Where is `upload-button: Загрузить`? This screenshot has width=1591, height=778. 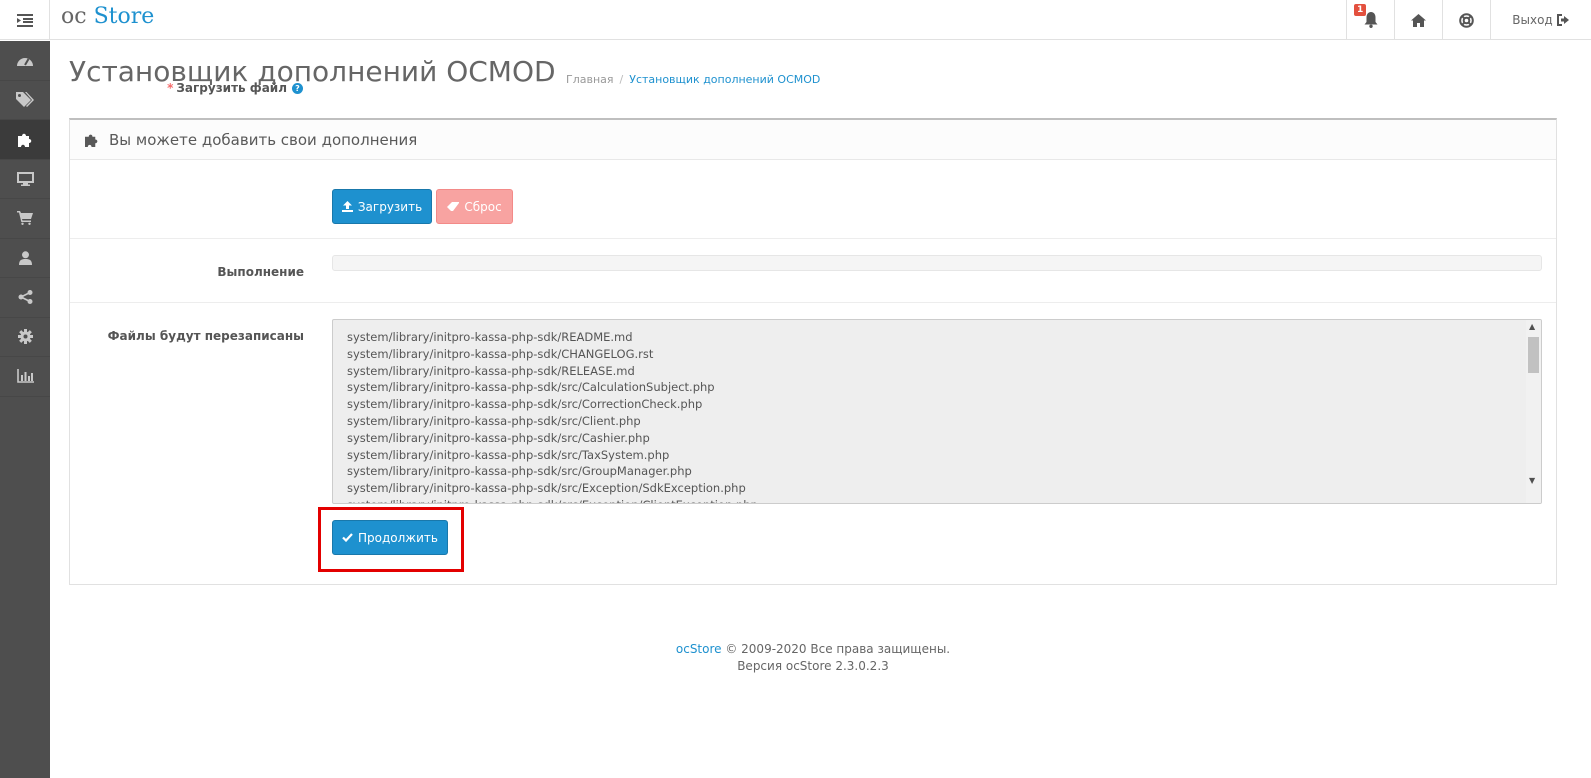 upload-button: Загрузить is located at coordinates (382, 206).